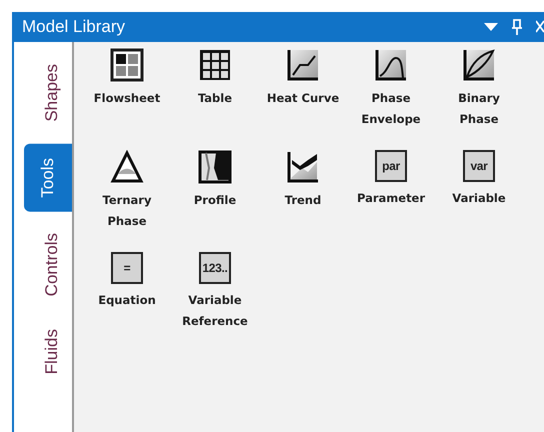 The height and width of the screenshot is (432, 544). What do you see at coordinates (391, 198) in the screenshot?
I see `tool-label: Parameter` at bounding box center [391, 198].